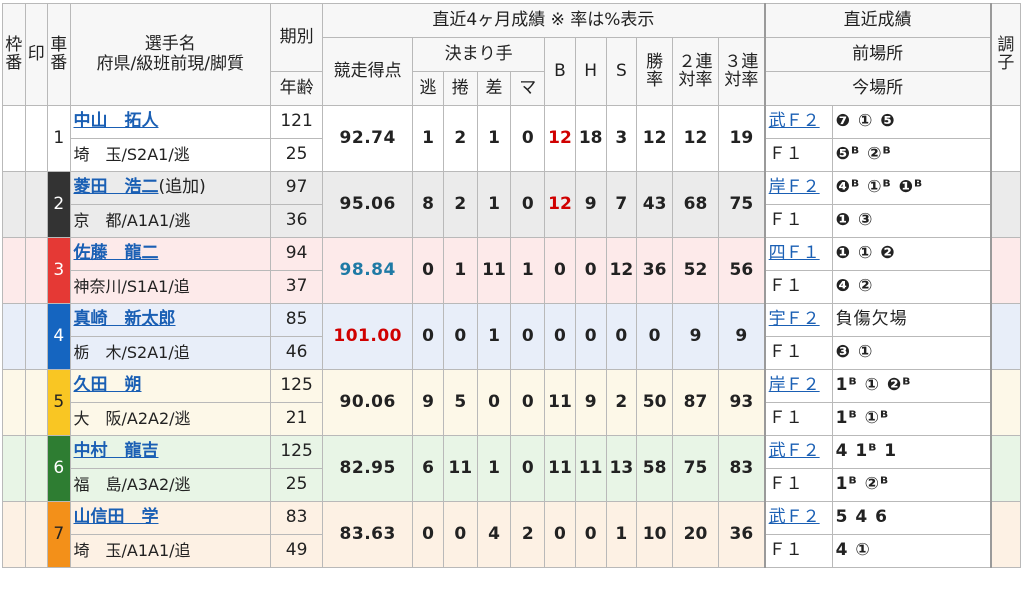 Image resolution: width=1024 pixels, height=591 pixels. Describe the element at coordinates (794, 253) in the screenshot. I see `prev-venue-link: 四Ｆ１` at that location.